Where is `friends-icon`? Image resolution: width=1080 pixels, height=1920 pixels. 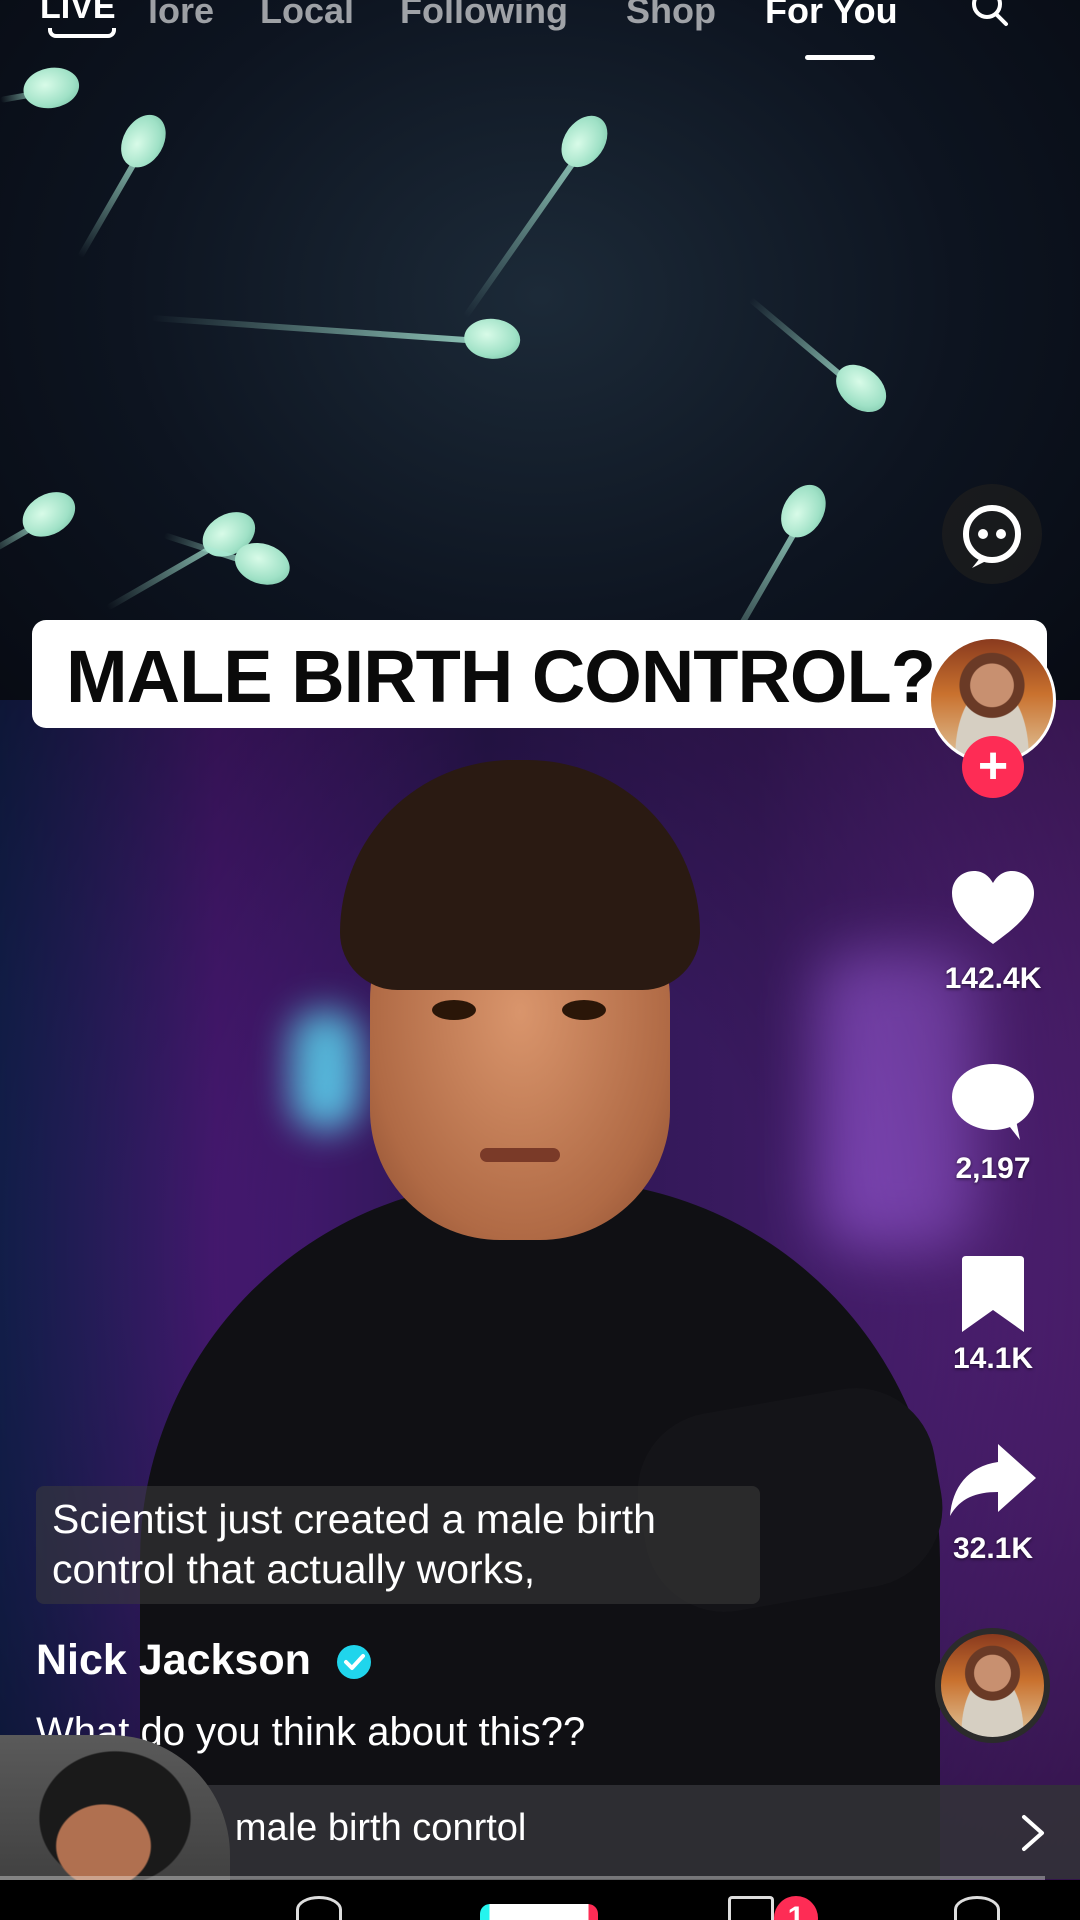
friends-icon is located at coordinates (319, 1908).